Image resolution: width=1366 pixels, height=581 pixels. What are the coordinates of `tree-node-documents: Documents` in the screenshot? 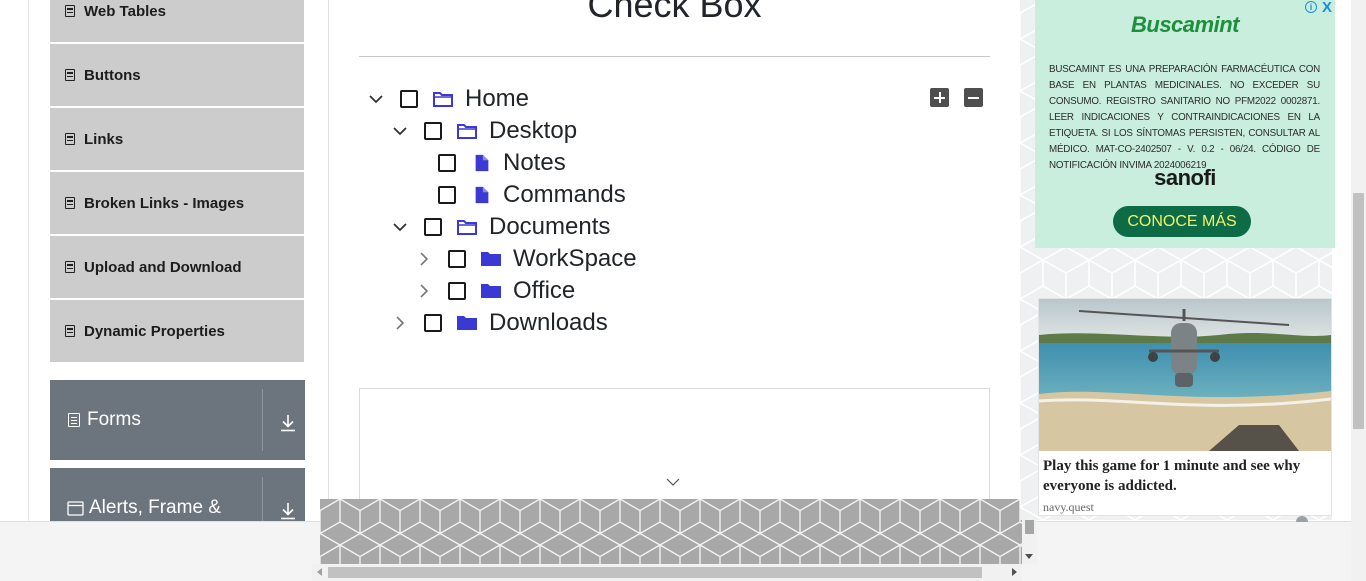 It's located at (500, 227).